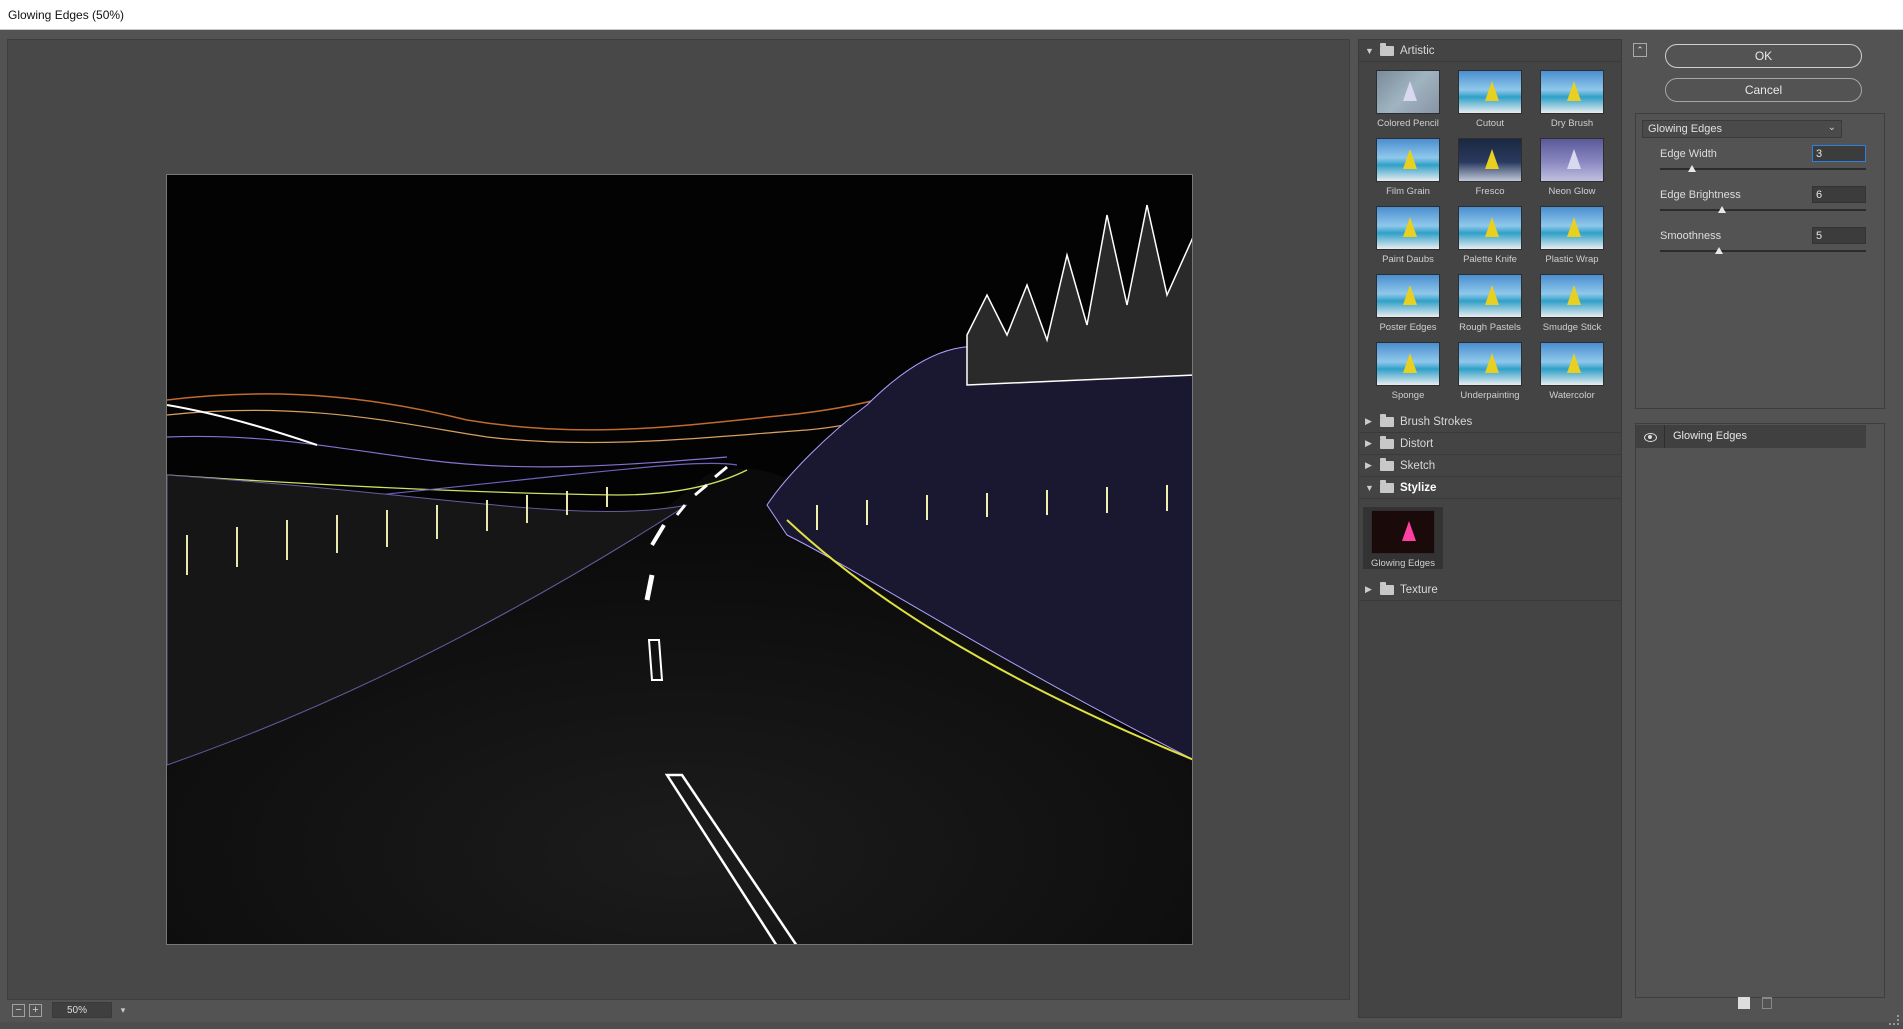  I want to click on trash-icon, so click(1767, 1003).